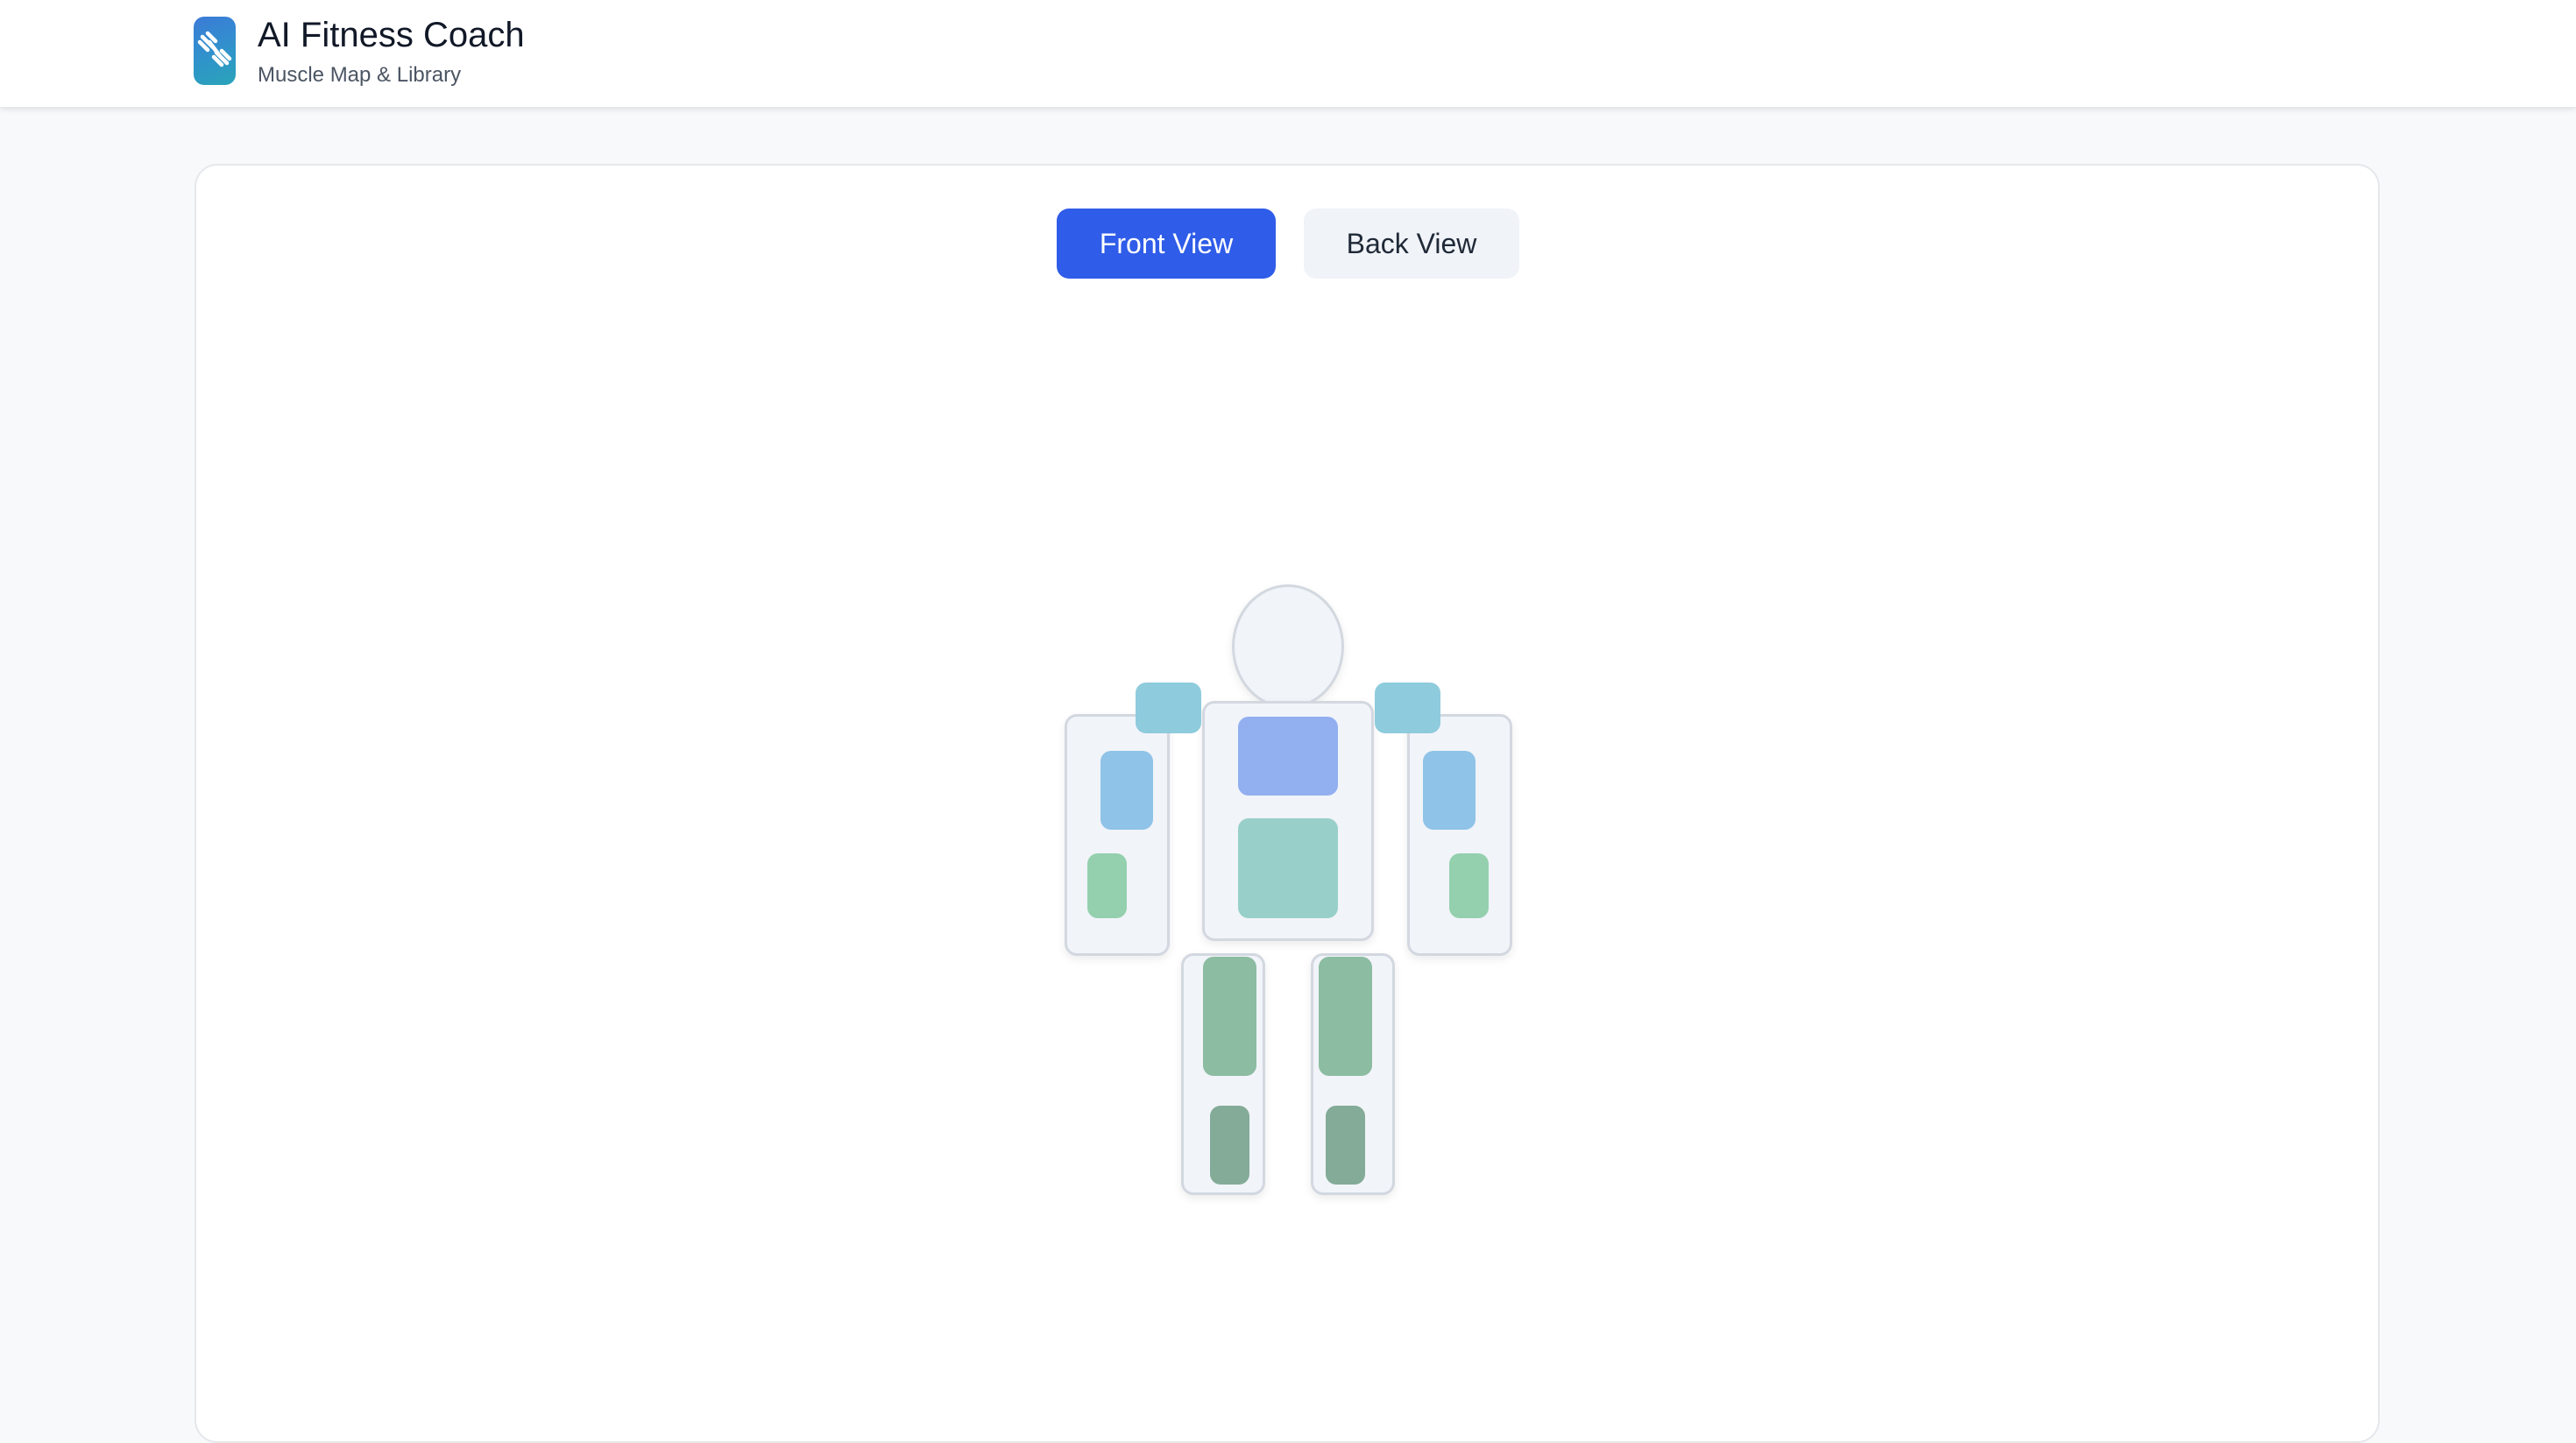 This screenshot has height=1443, width=2576. What do you see at coordinates (1229, 1145) in the screenshot?
I see `left-calf-muscle` at bounding box center [1229, 1145].